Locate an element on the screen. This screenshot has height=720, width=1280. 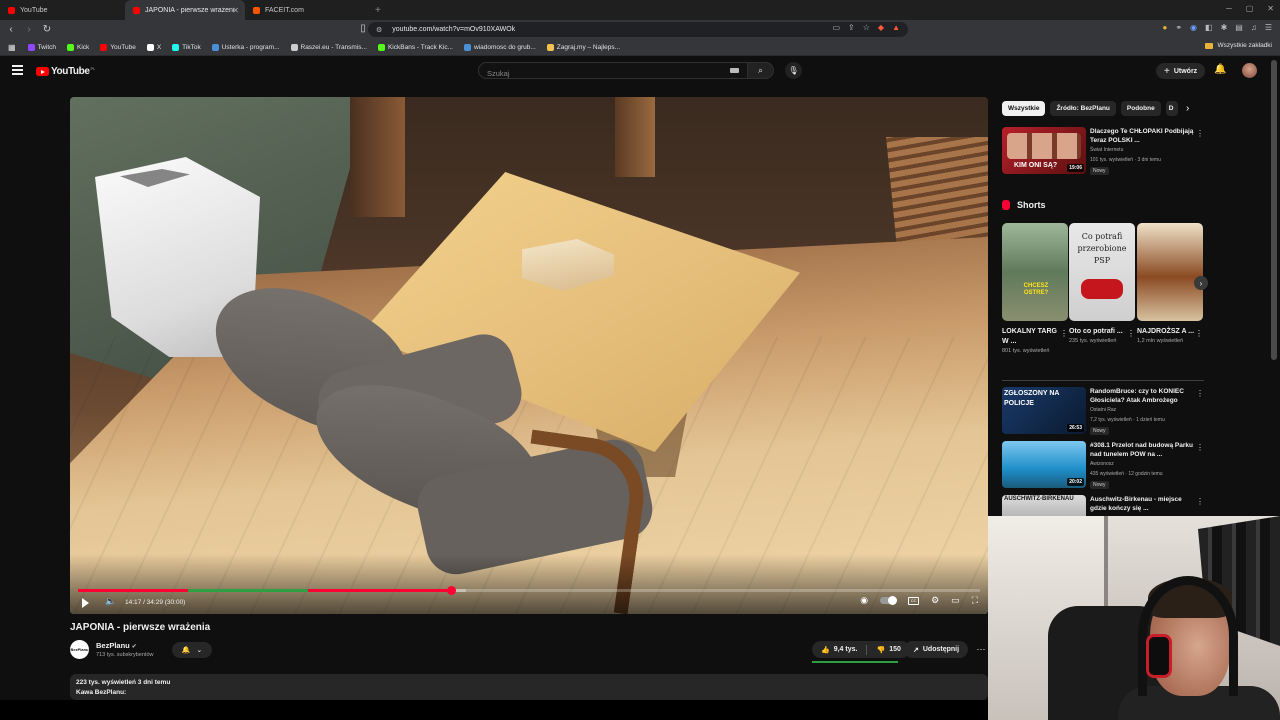
shorts-next-button: › is located at coordinates (1201, 283).